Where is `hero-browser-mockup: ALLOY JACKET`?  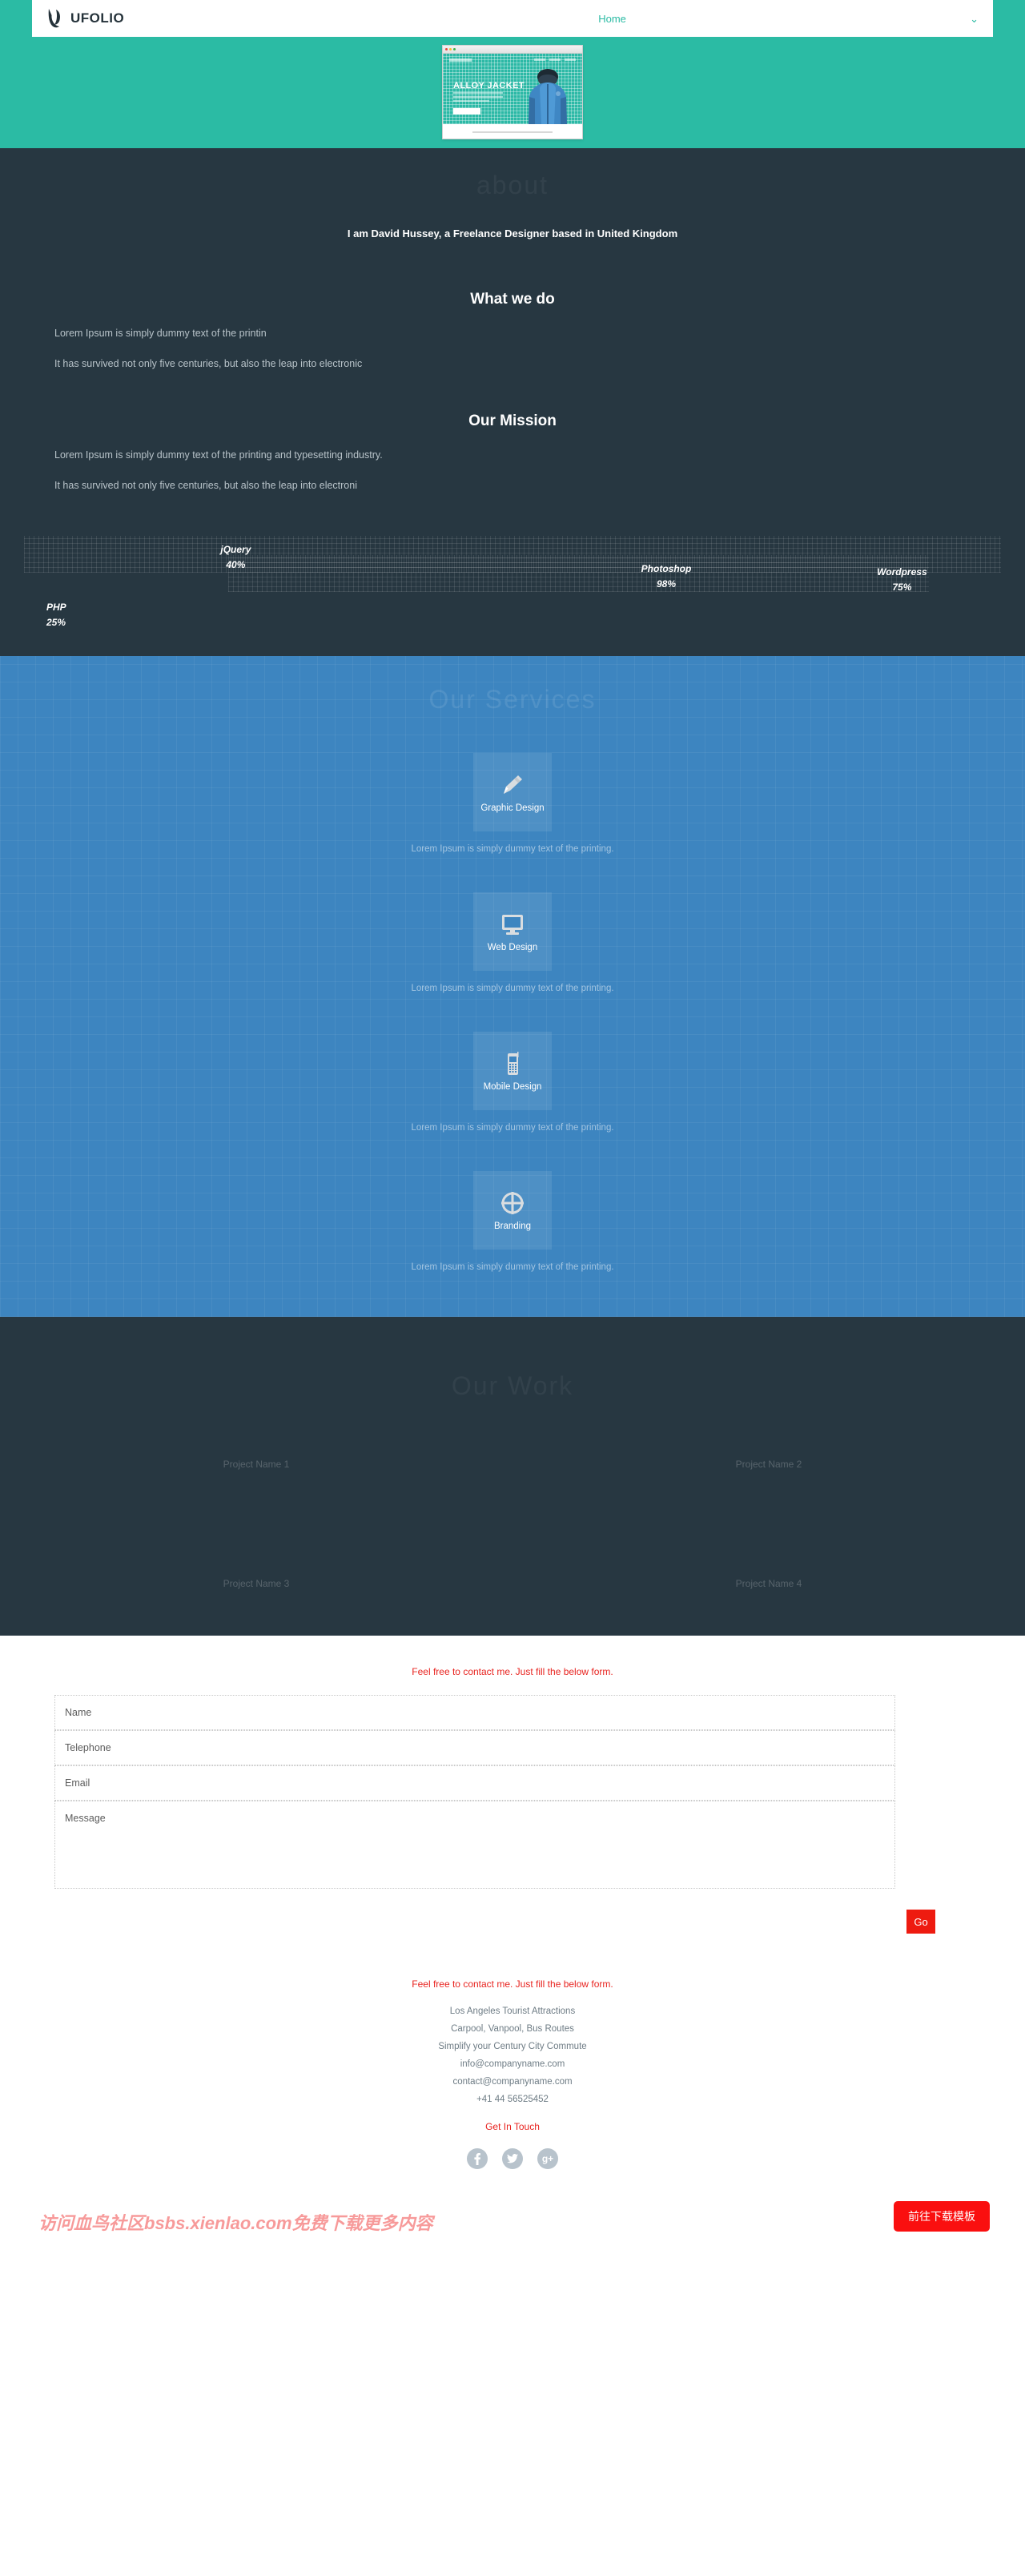
hero-browser-mockup: ALLOY JACKET is located at coordinates (512, 92).